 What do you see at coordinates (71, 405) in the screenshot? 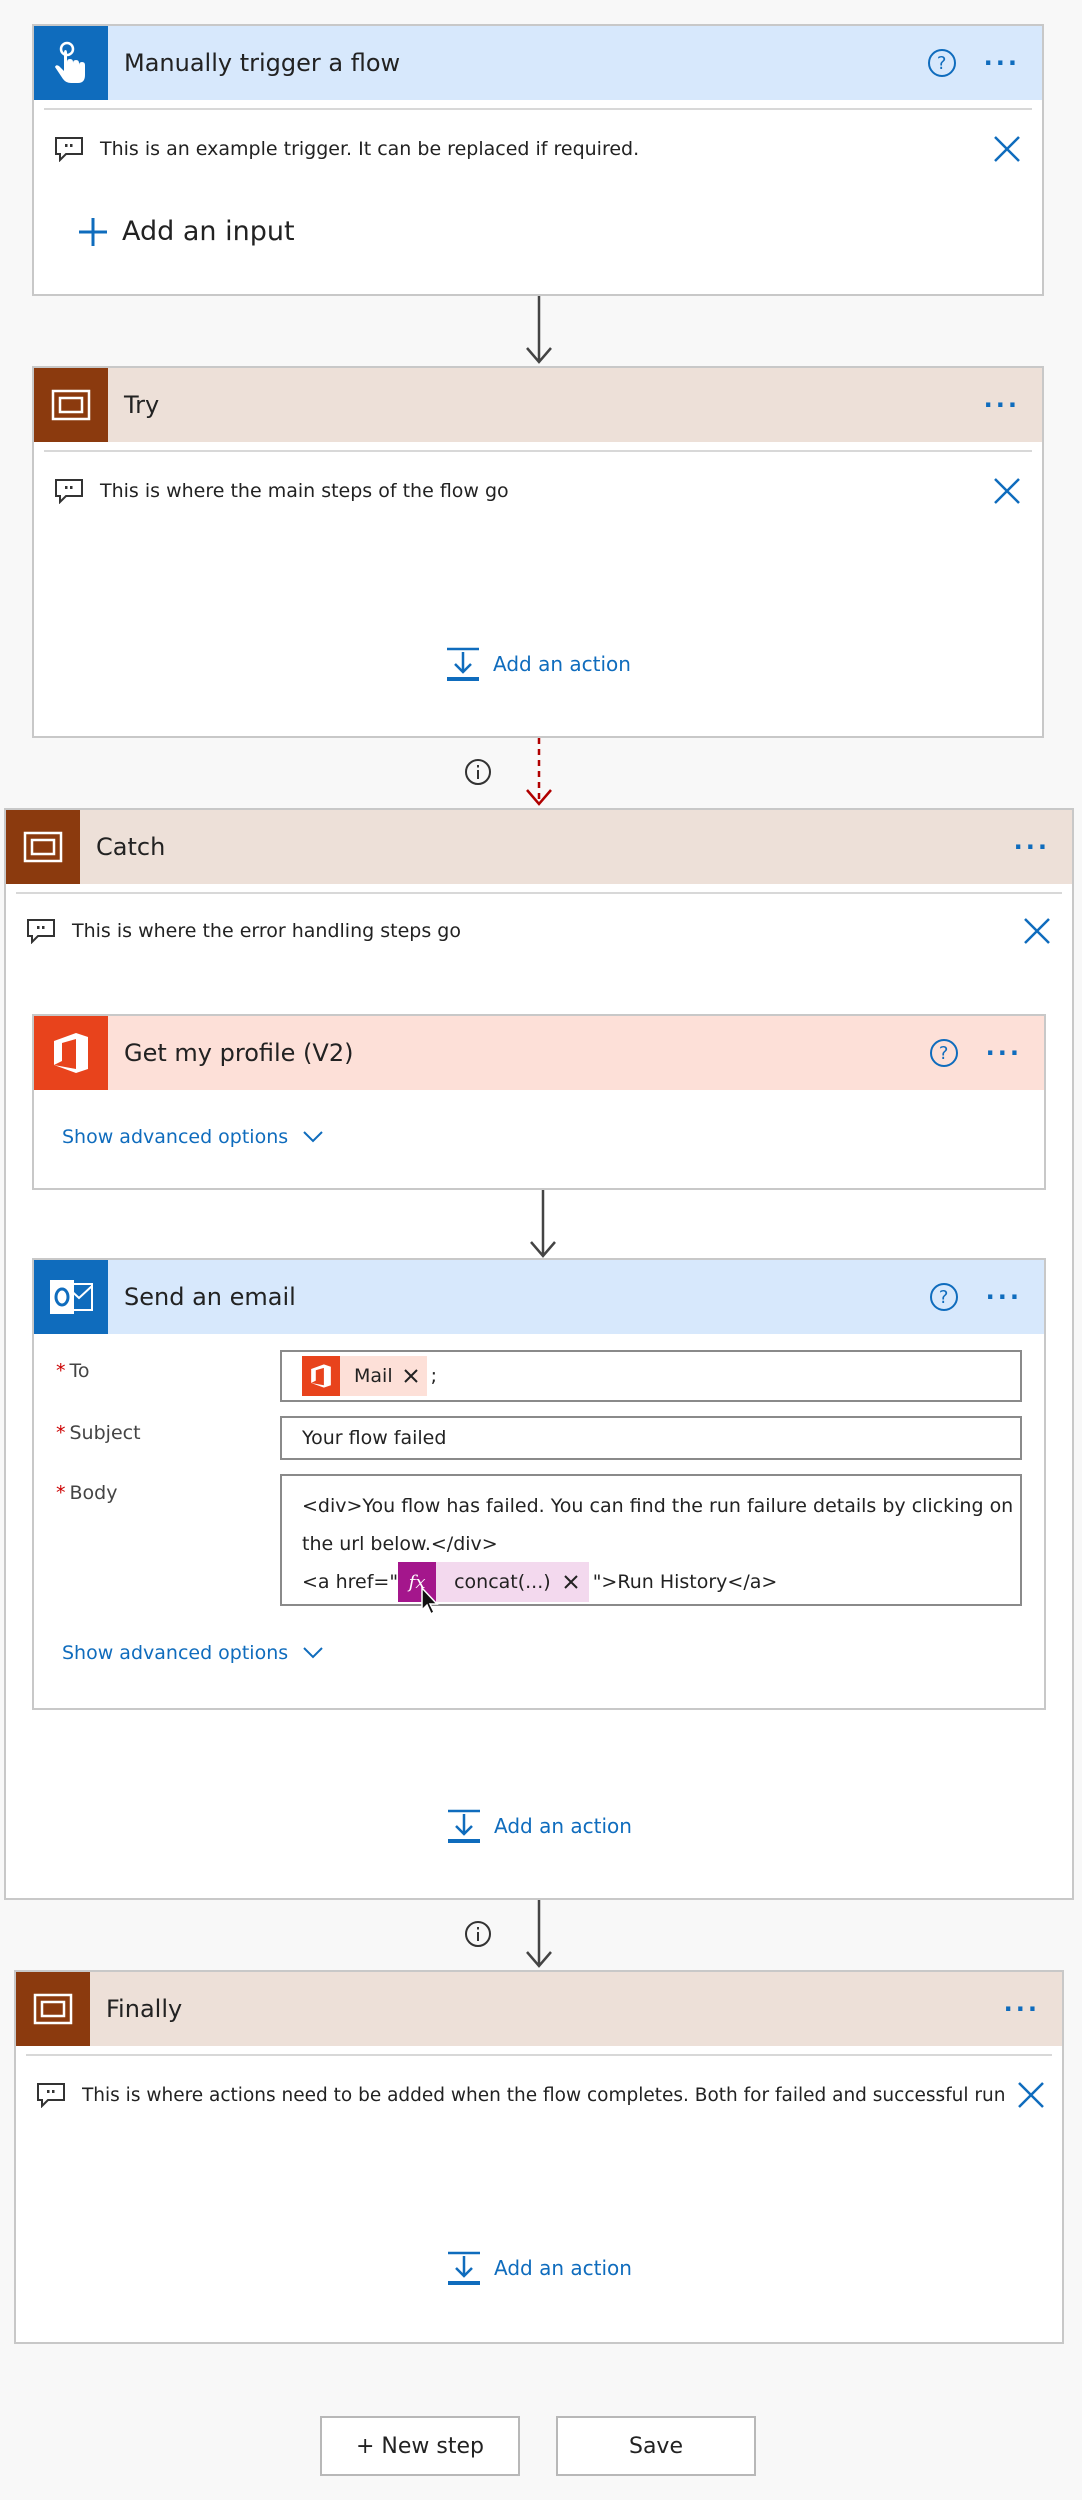
I see `try-icon-box` at bounding box center [71, 405].